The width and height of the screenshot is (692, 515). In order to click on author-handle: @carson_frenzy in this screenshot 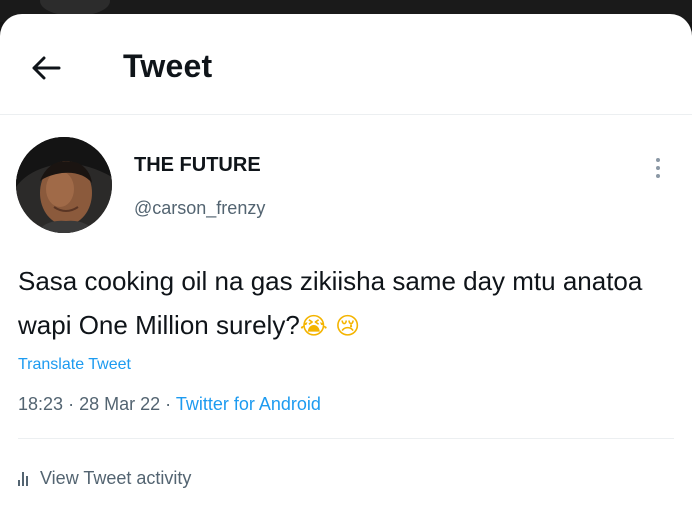, I will do `click(199, 208)`.